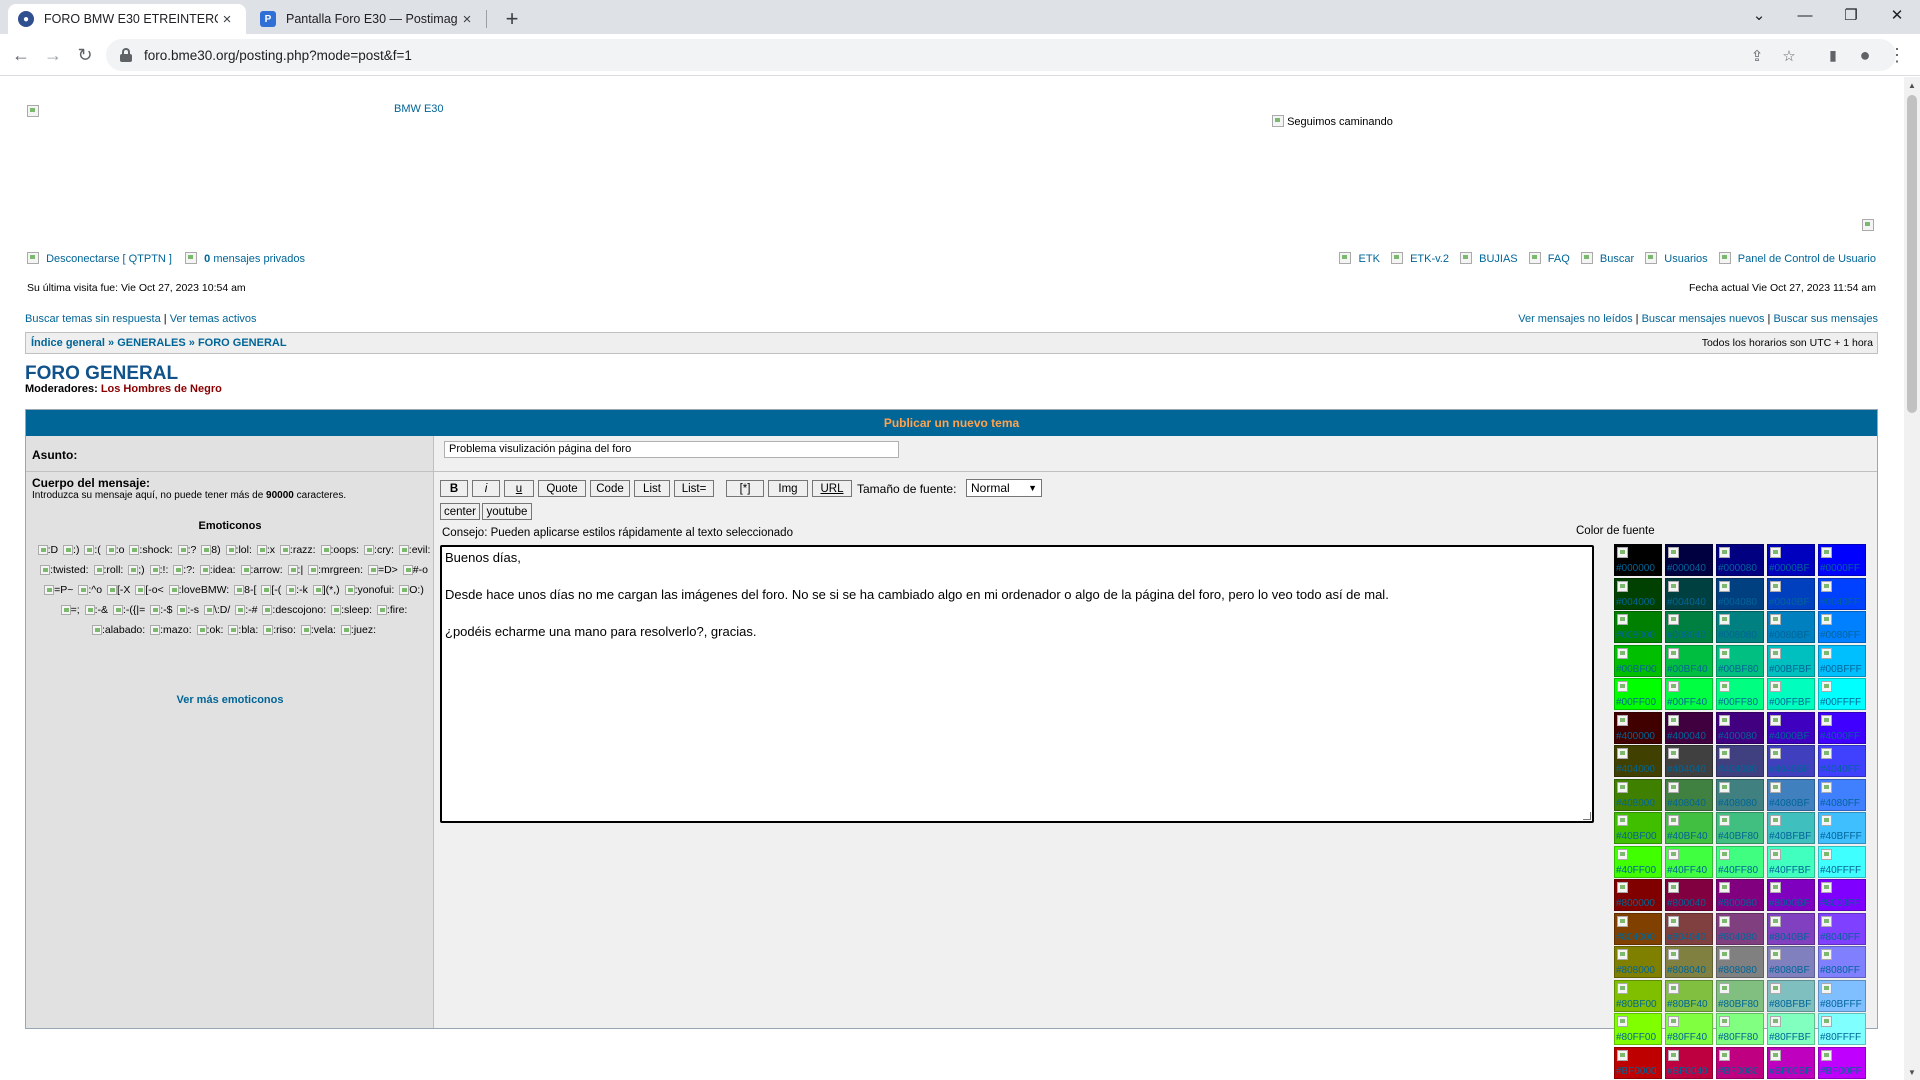 The image size is (1920, 1080). I want to click on img-button: Img, so click(788, 488).